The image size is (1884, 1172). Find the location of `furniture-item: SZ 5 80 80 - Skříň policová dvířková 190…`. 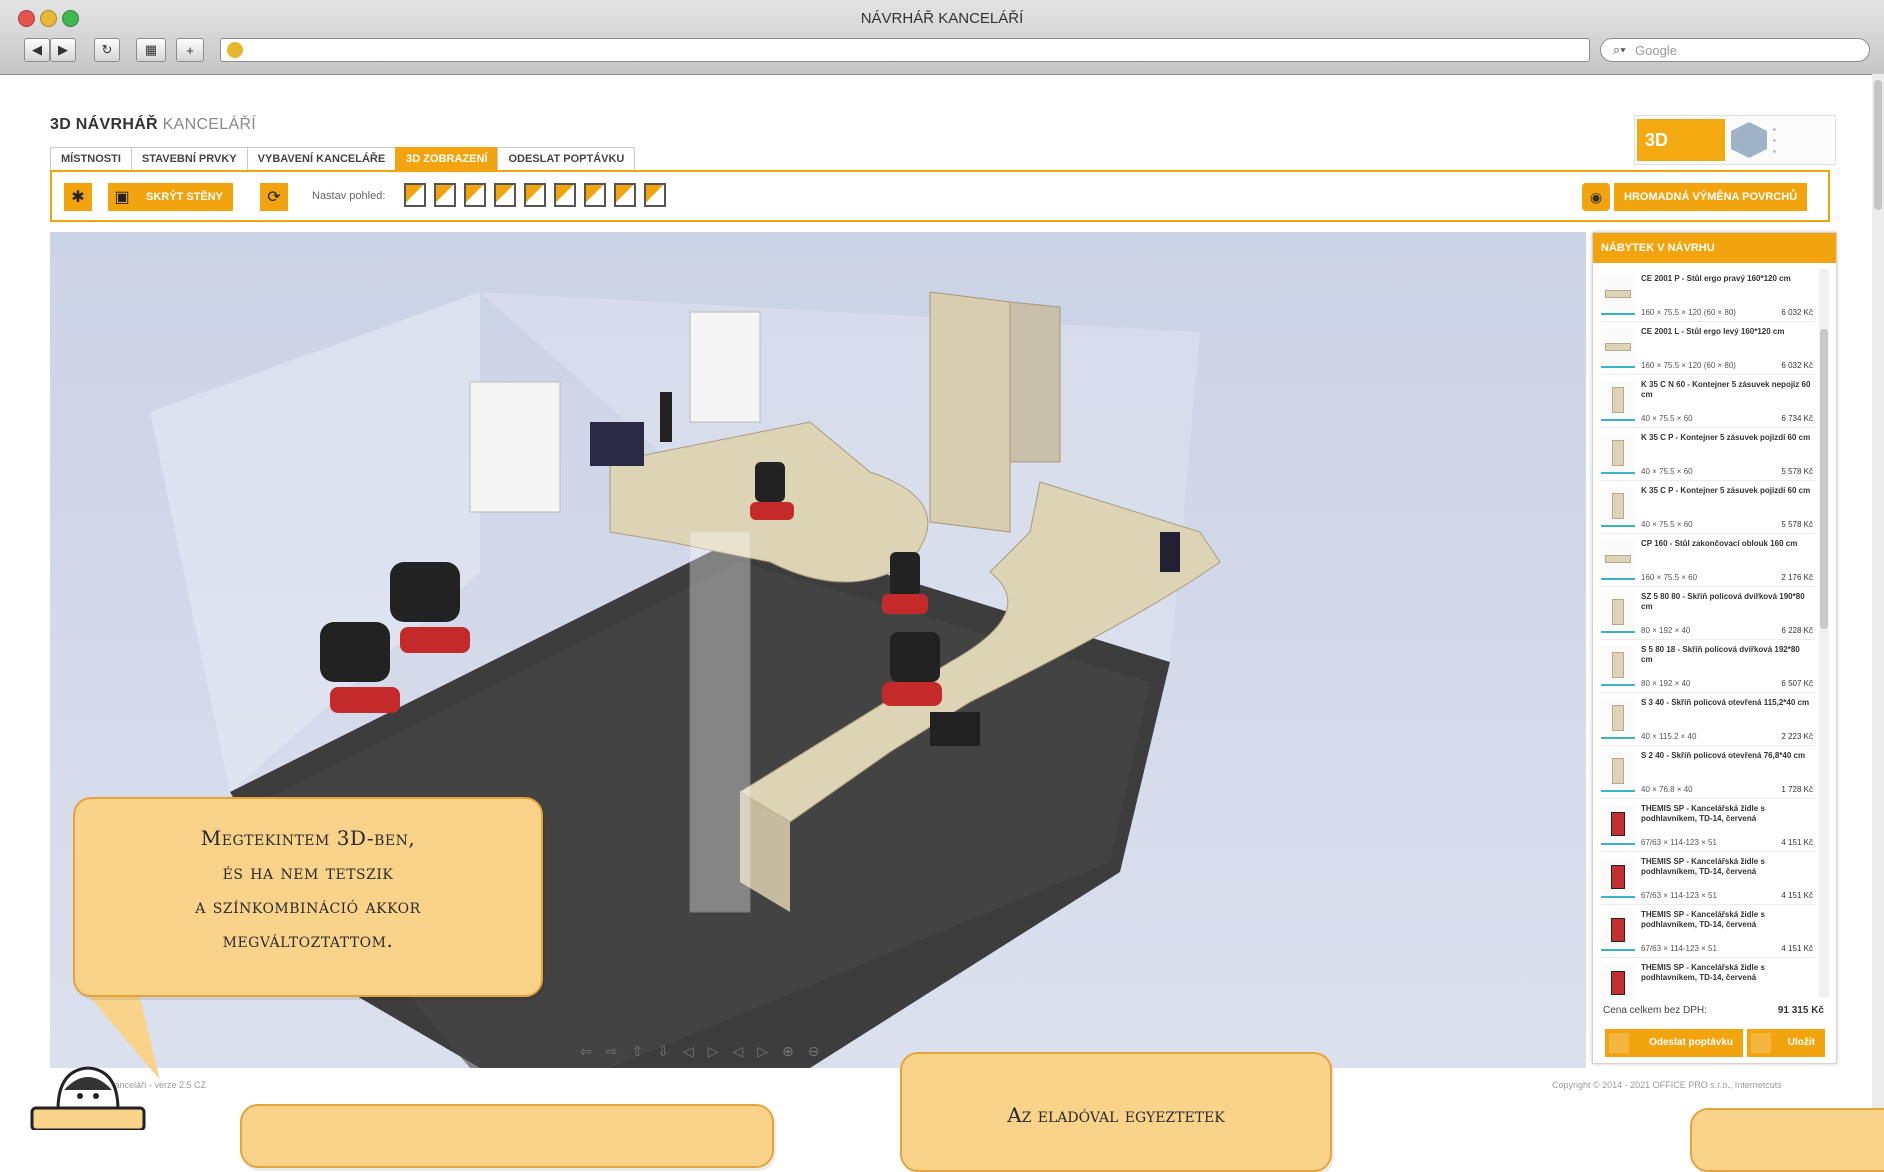

furniture-item: SZ 5 80 80 - Skříň policová dvířková 190… is located at coordinates (1708, 613).